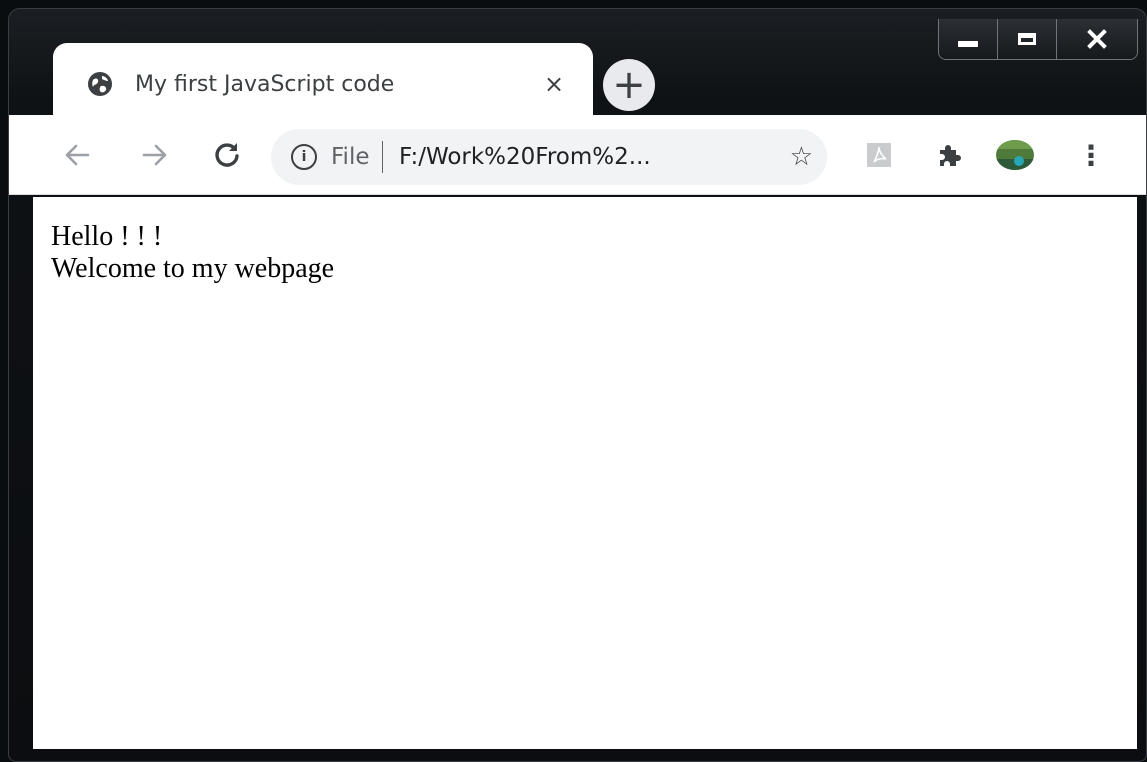 The height and width of the screenshot is (762, 1147). I want to click on tab-title: My first JavaScript code, so click(265, 84).